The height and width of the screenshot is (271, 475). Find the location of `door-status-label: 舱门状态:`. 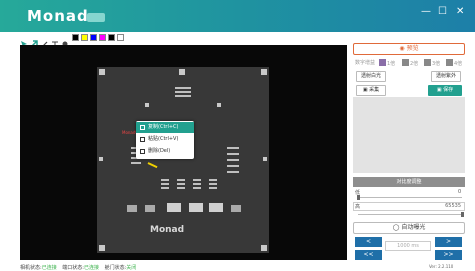

door-status-label: 舱门状态: is located at coordinates (115, 268).